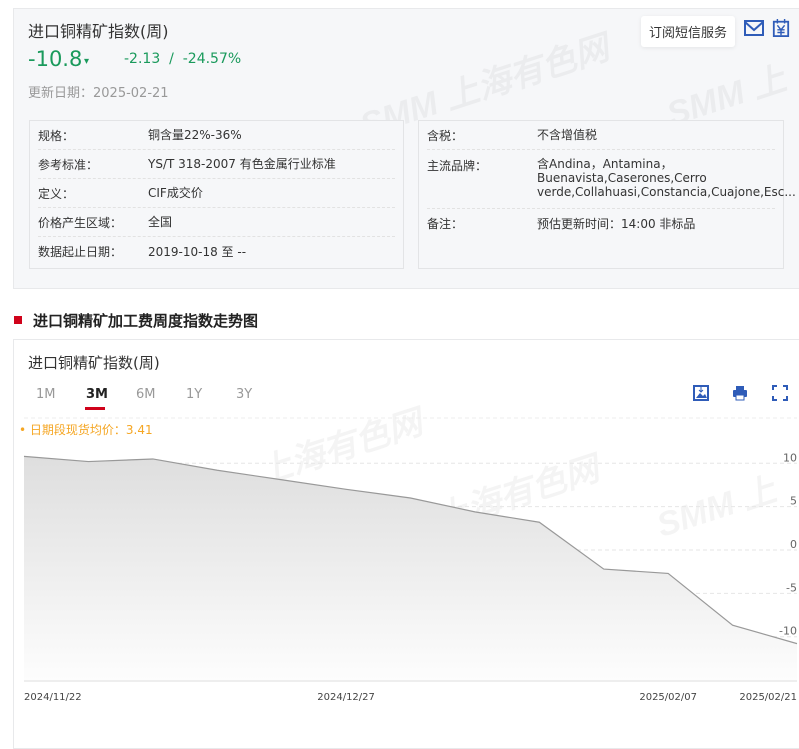 This screenshot has height=749, width=799. Describe the element at coordinates (768, 697) in the screenshot. I see `x-tick-label: 2025/02/21` at that location.